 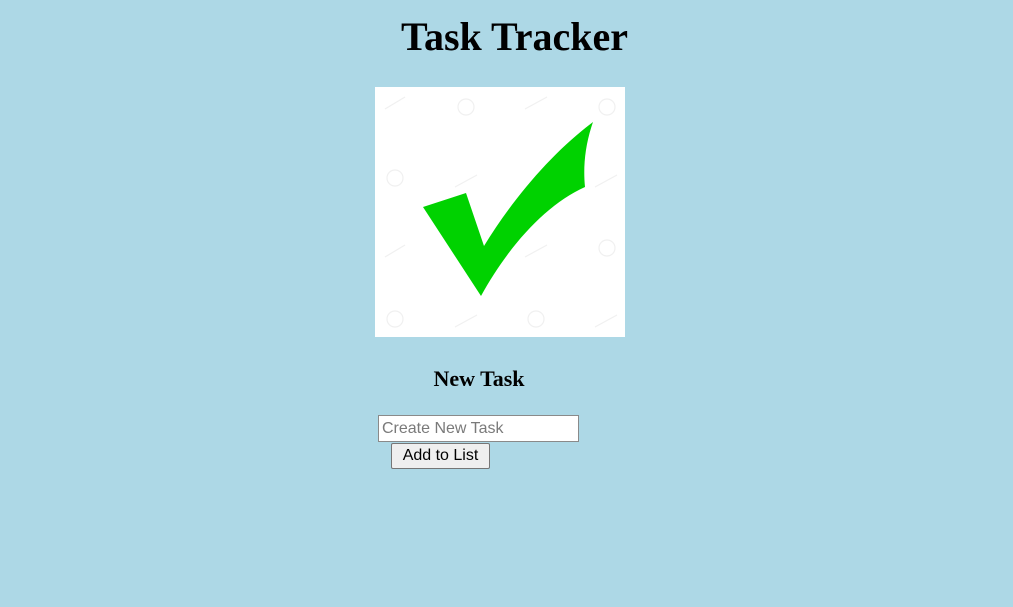 I want to click on hero-image, so click(x=500, y=212).